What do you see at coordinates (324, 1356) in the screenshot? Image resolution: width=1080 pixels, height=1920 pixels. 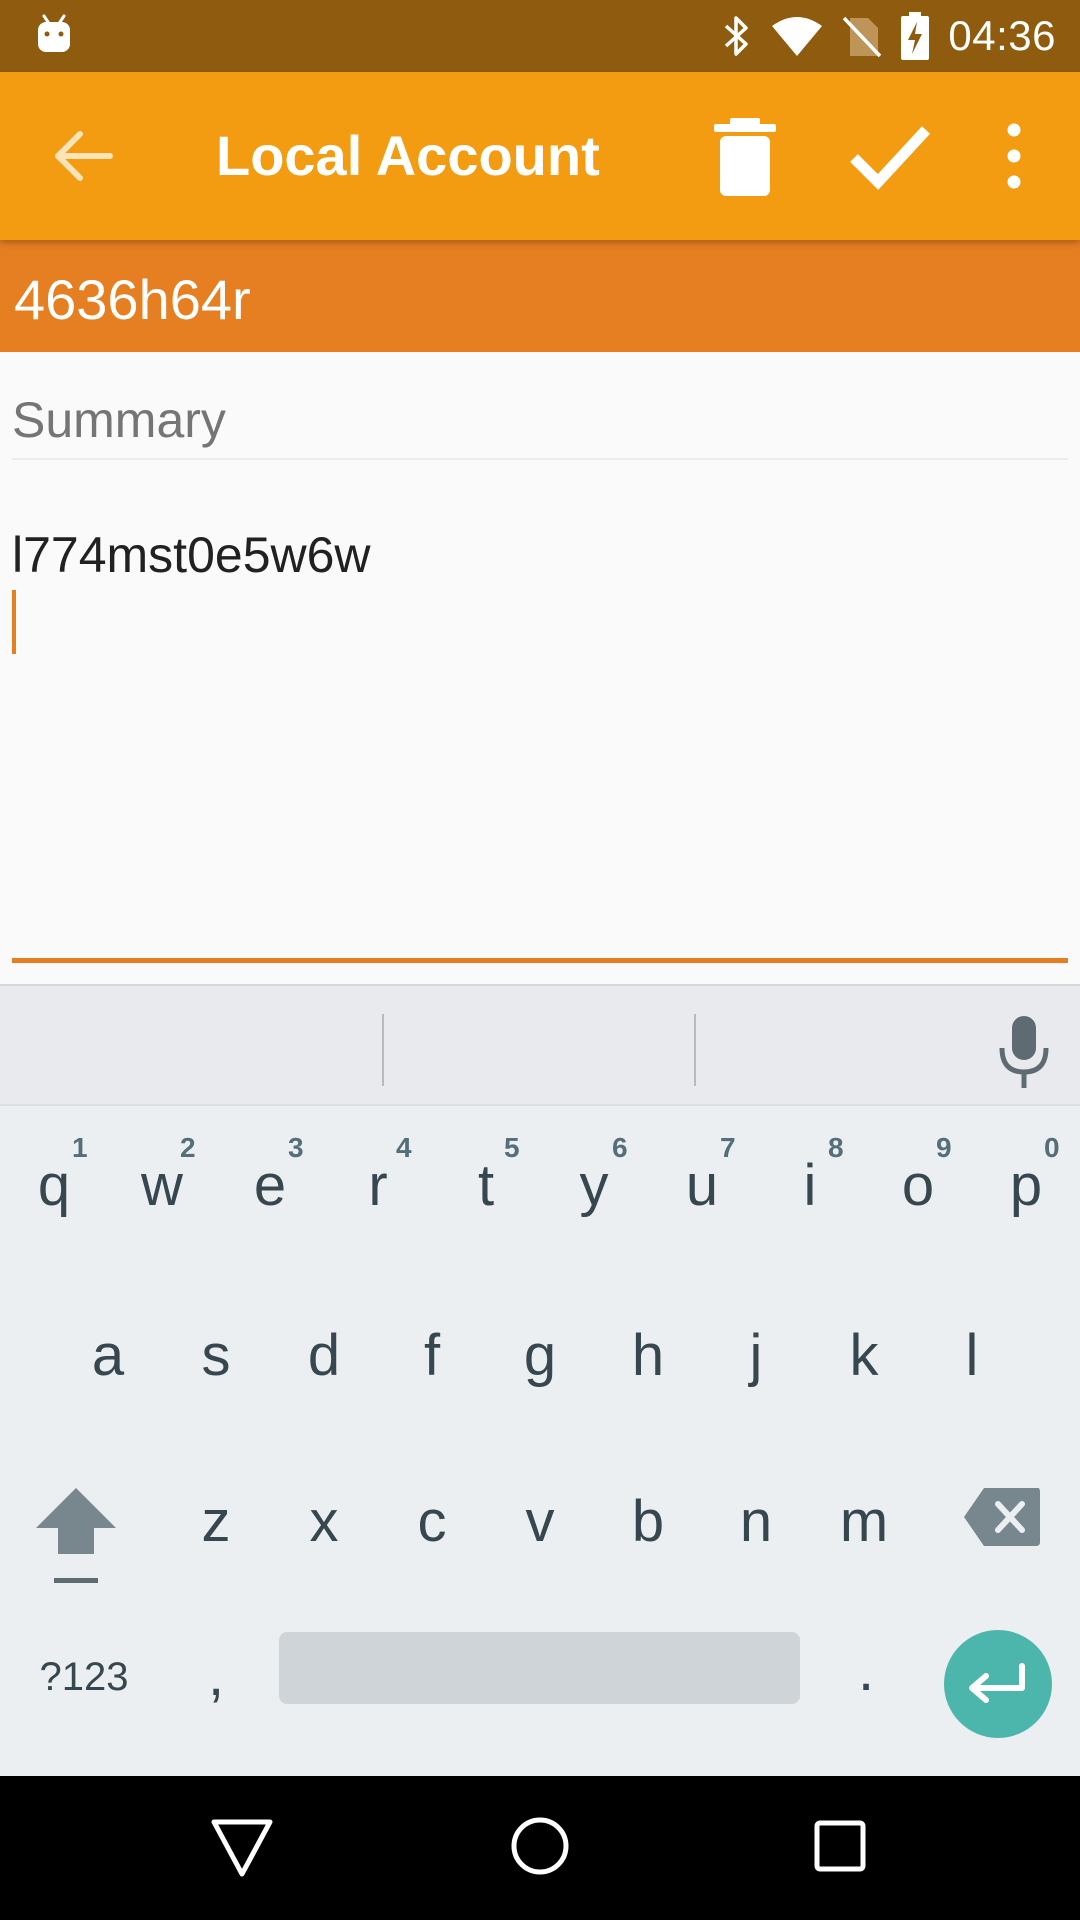 I see `key-d: d` at bounding box center [324, 1356].